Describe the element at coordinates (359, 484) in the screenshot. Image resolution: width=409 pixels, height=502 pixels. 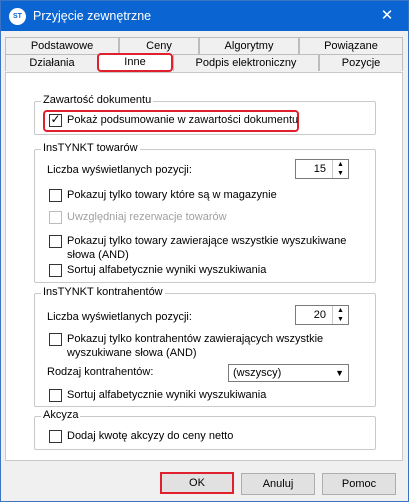
I see `help-button: Pomoc` at that location.